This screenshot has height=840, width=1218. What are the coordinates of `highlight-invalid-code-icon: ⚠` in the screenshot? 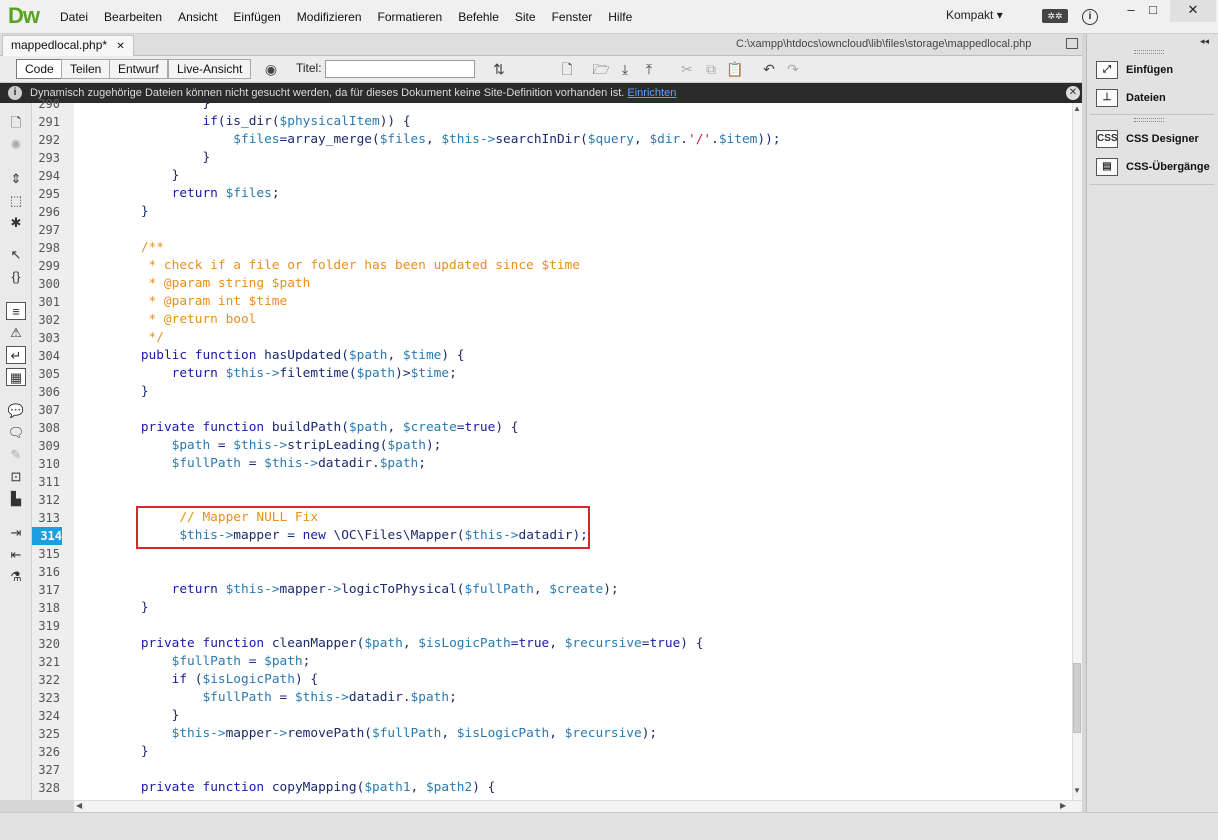 It's located at (16, 333).